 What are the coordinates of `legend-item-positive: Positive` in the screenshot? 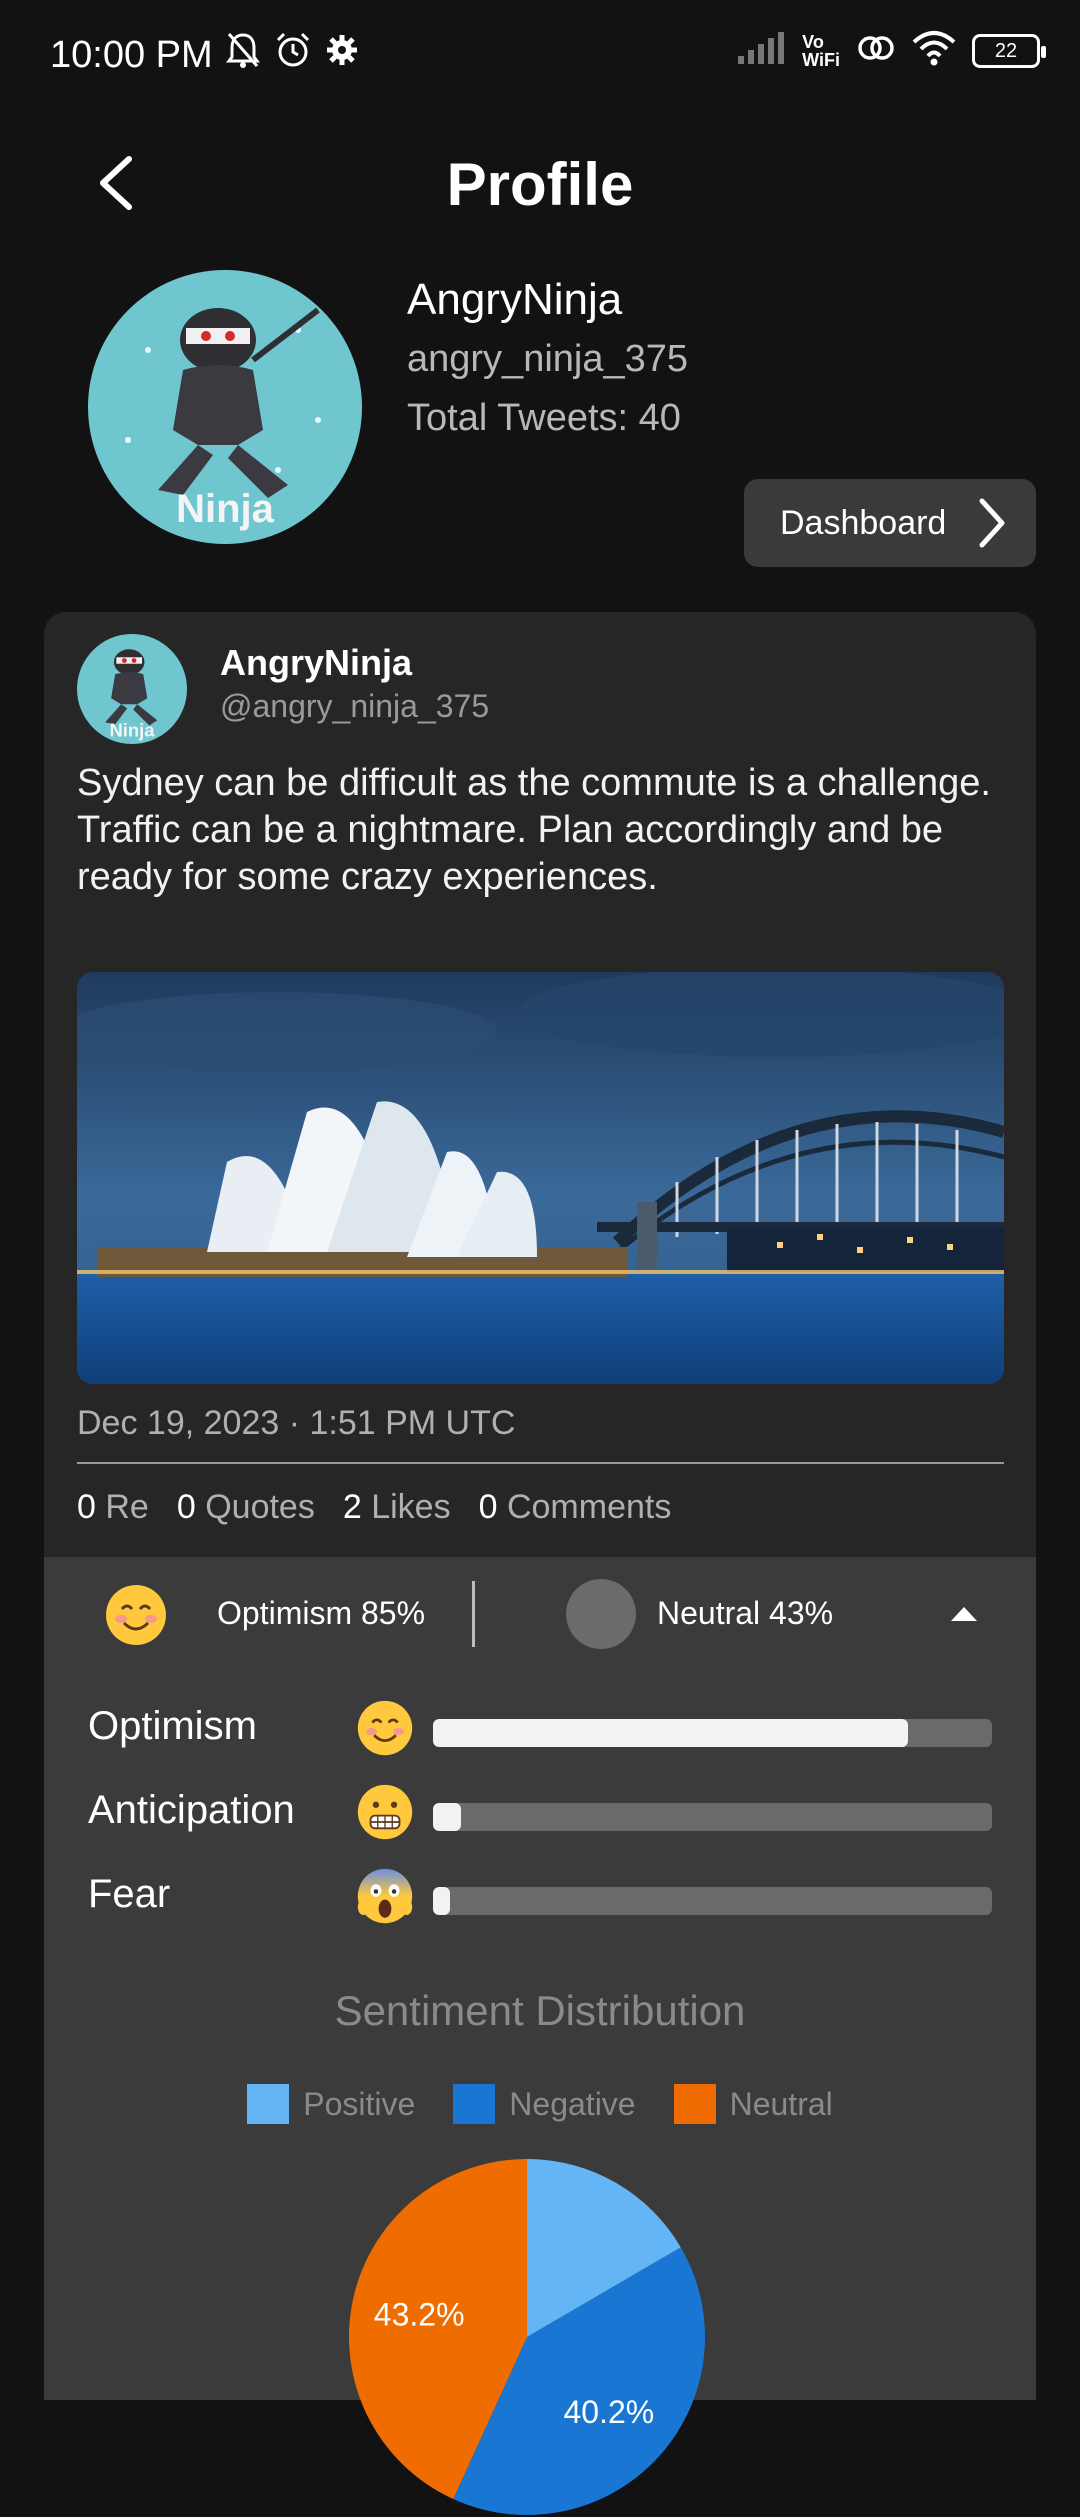 It's located at (331, 2104).